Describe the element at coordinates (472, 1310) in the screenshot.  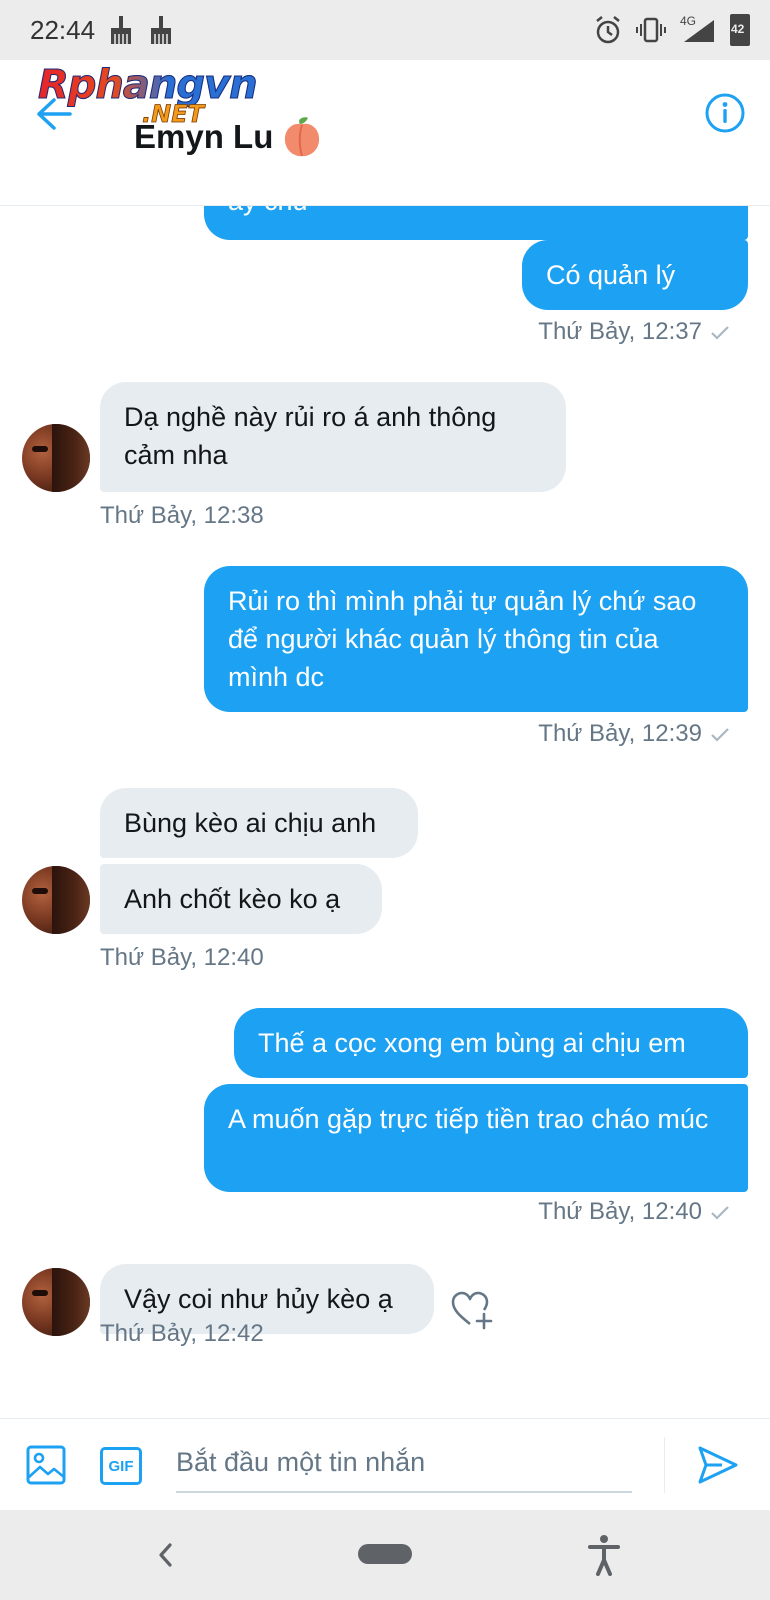
I see `like-heart-plus-icon` at that location.